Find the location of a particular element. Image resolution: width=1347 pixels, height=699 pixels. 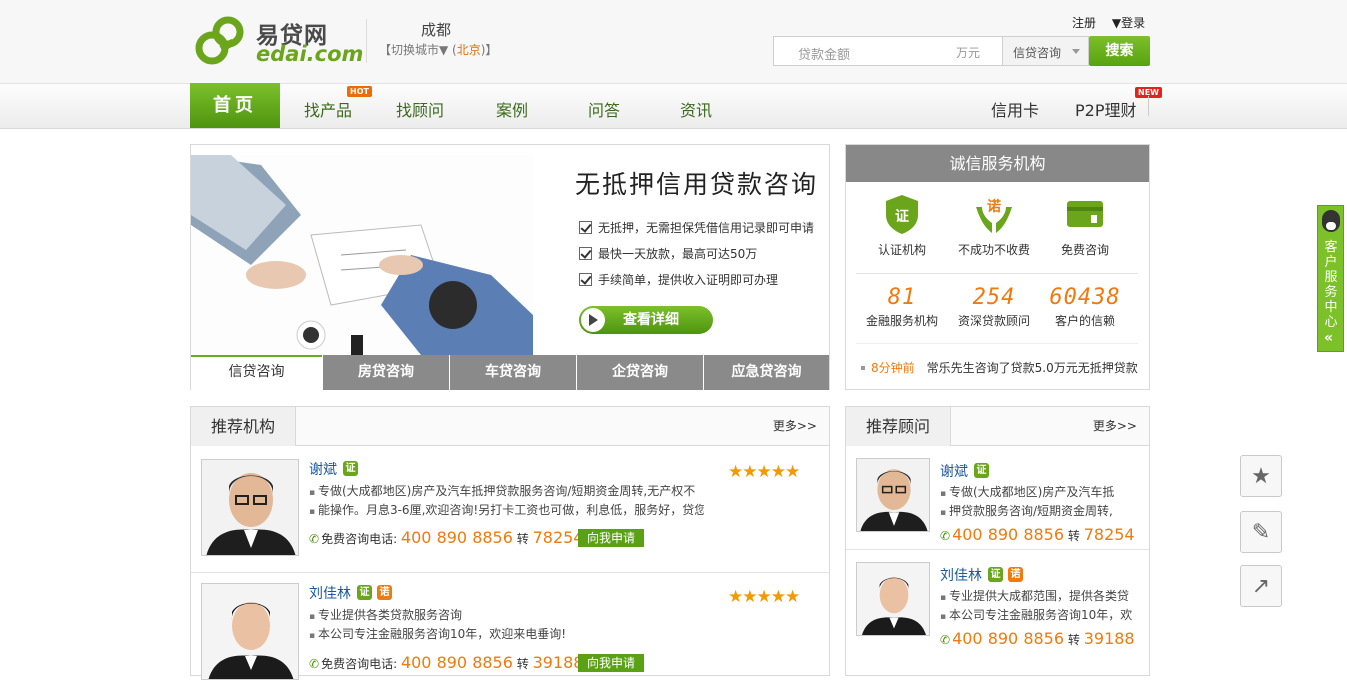

nav-news: 资讯 is located at coordinates (696, 109).